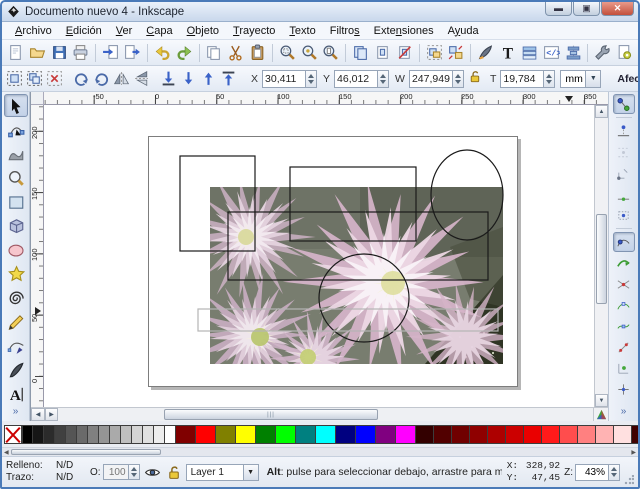 Image resolution: width=640 pixels, height=489 pixels. What do you see at coordinates (16, 369) in the screenshot?
I see `calligraphy-tool-button` at bounding box center [16, 369].